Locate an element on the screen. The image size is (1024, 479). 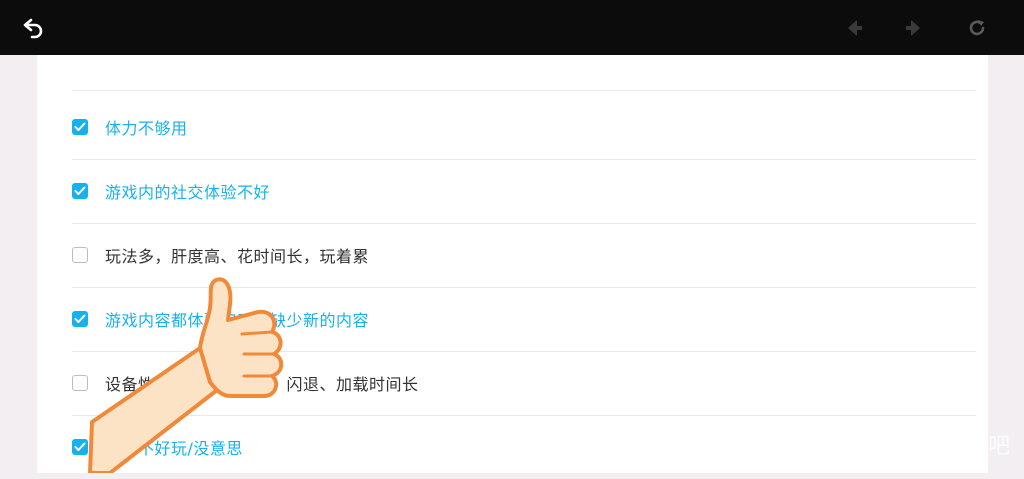
refresh-button is located at coordinates (977, 28).